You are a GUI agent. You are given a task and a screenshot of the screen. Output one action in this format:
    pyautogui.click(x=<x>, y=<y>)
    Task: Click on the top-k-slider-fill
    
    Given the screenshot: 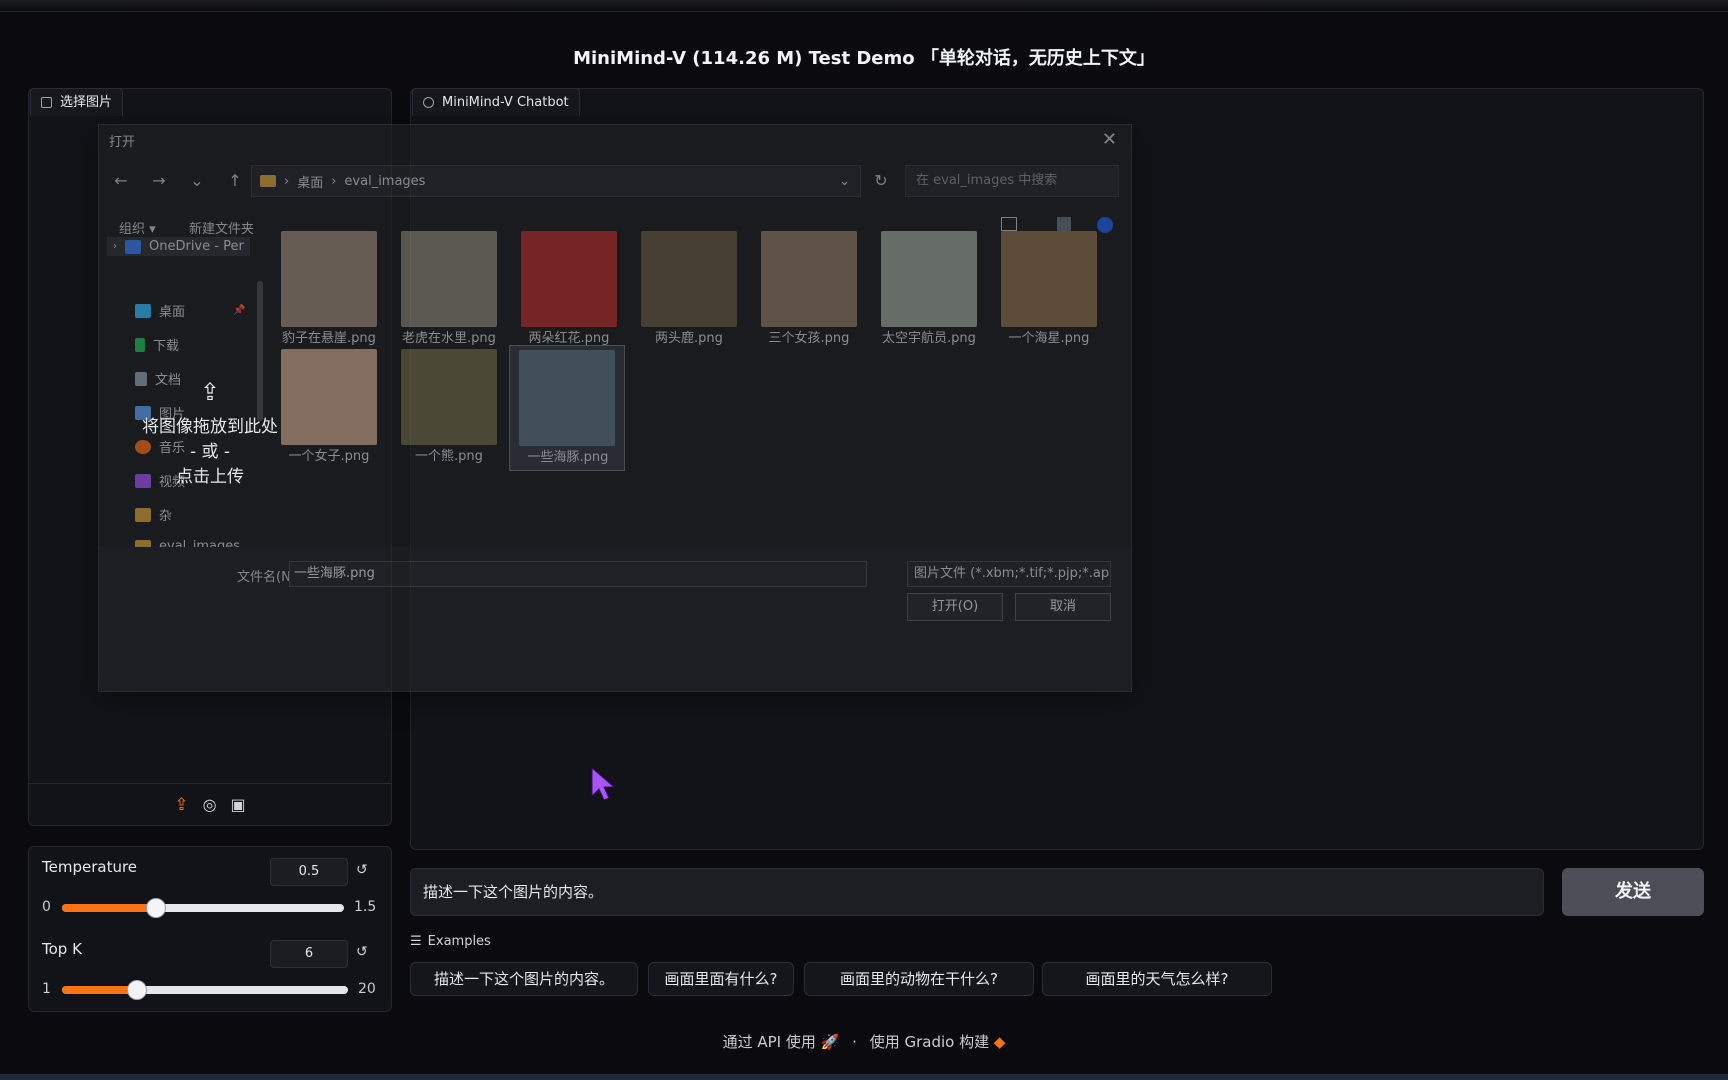 What is the action you would take?
    pyautogui.click(x=99, y=990)
    